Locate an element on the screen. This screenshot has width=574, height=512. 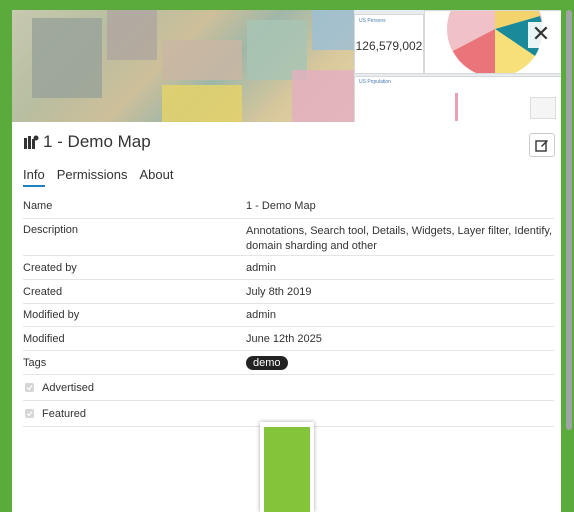
modified-value: June 12th 2025 is located at coordinates (284, 338).